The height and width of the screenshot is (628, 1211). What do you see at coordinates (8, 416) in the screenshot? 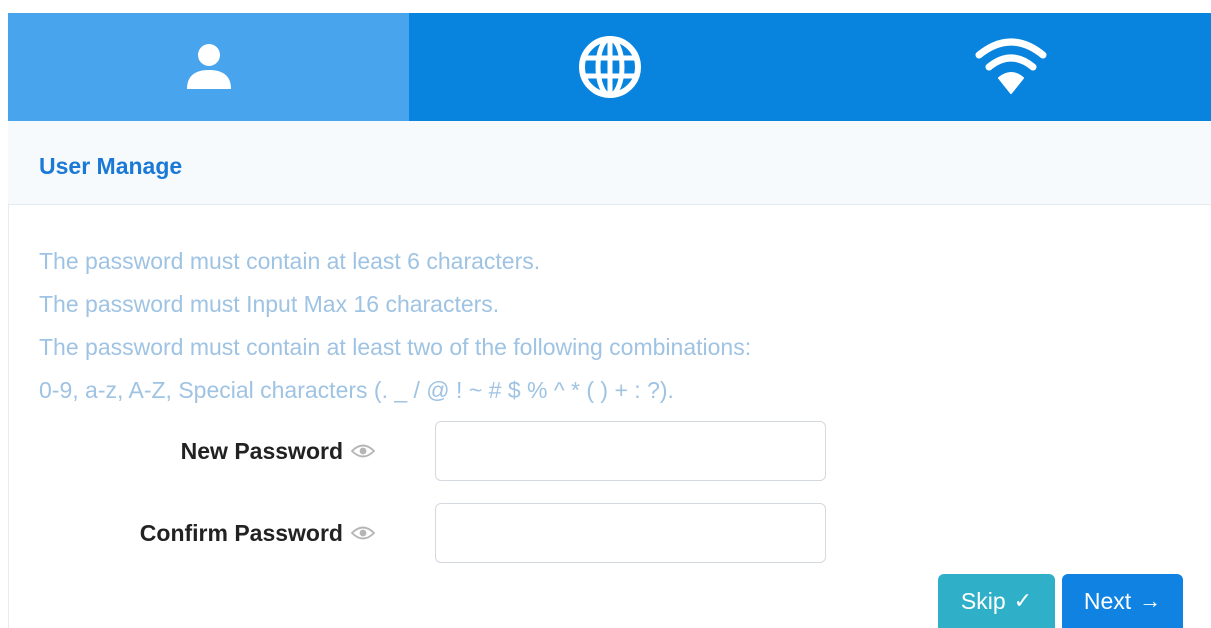
I see `content-border` at bounding box center [8, 416].